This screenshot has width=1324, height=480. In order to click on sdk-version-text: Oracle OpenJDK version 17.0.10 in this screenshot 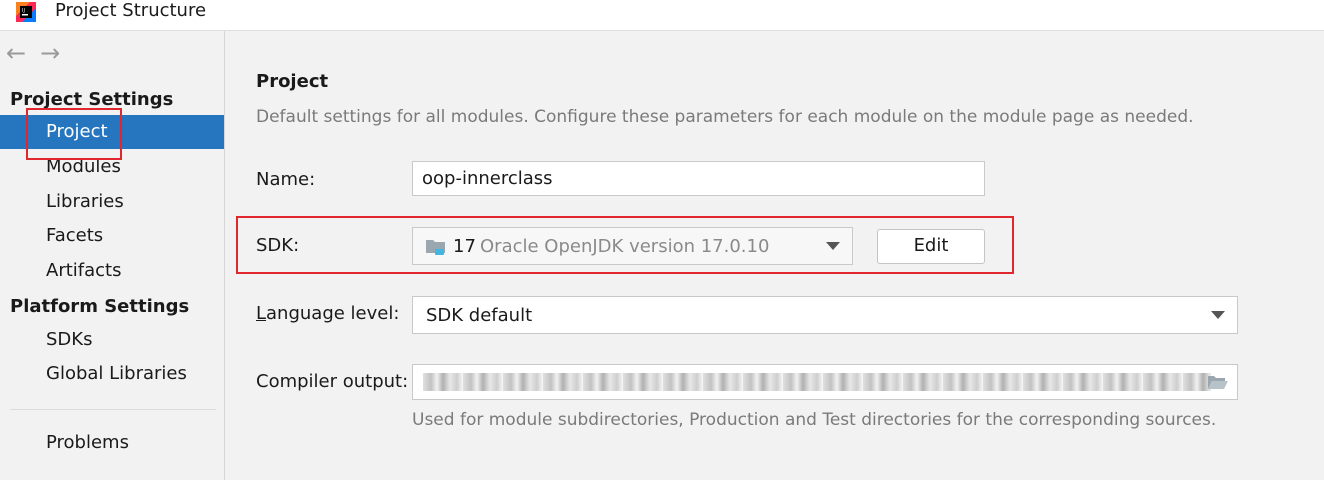, I will do `click(625, 246)`.